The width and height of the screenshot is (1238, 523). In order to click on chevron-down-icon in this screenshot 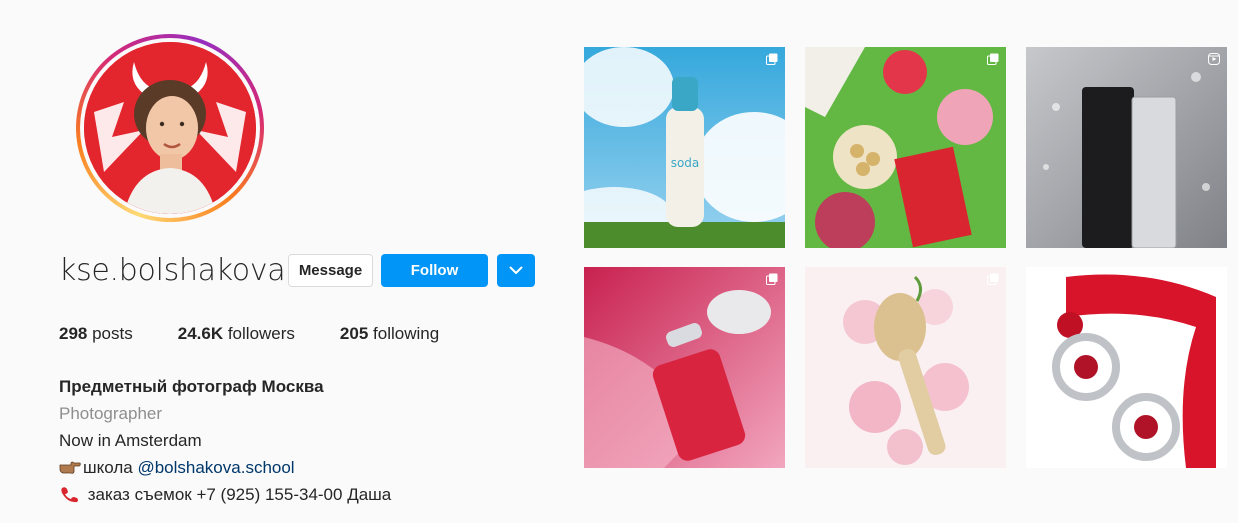, I will do `click(516, 270)`.